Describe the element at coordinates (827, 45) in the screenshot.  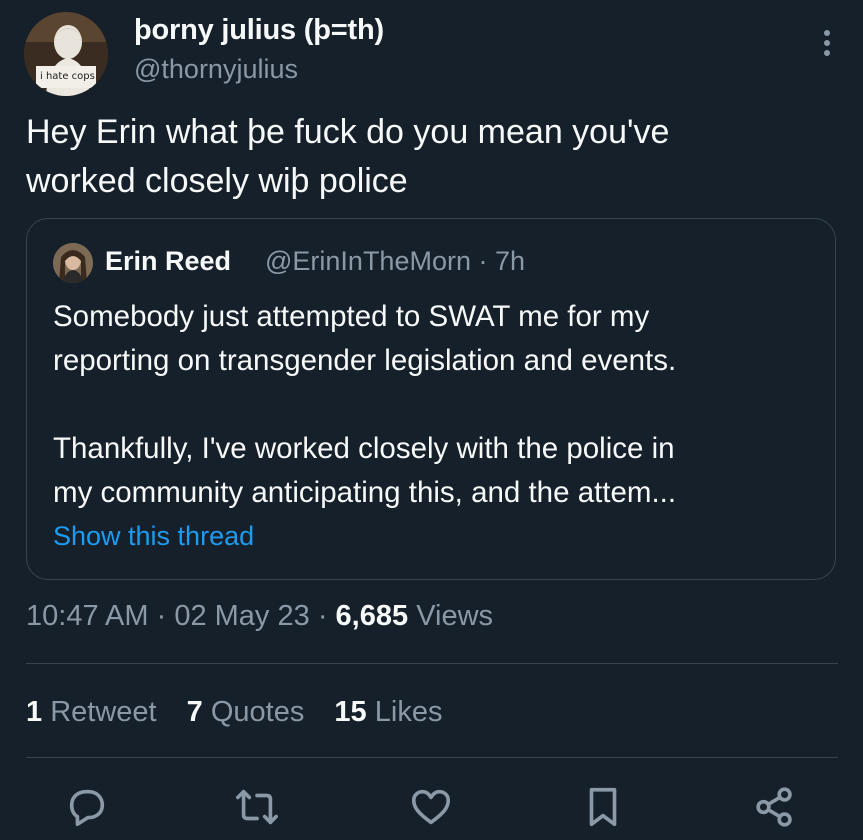
I see `more-options-icon` at that location.